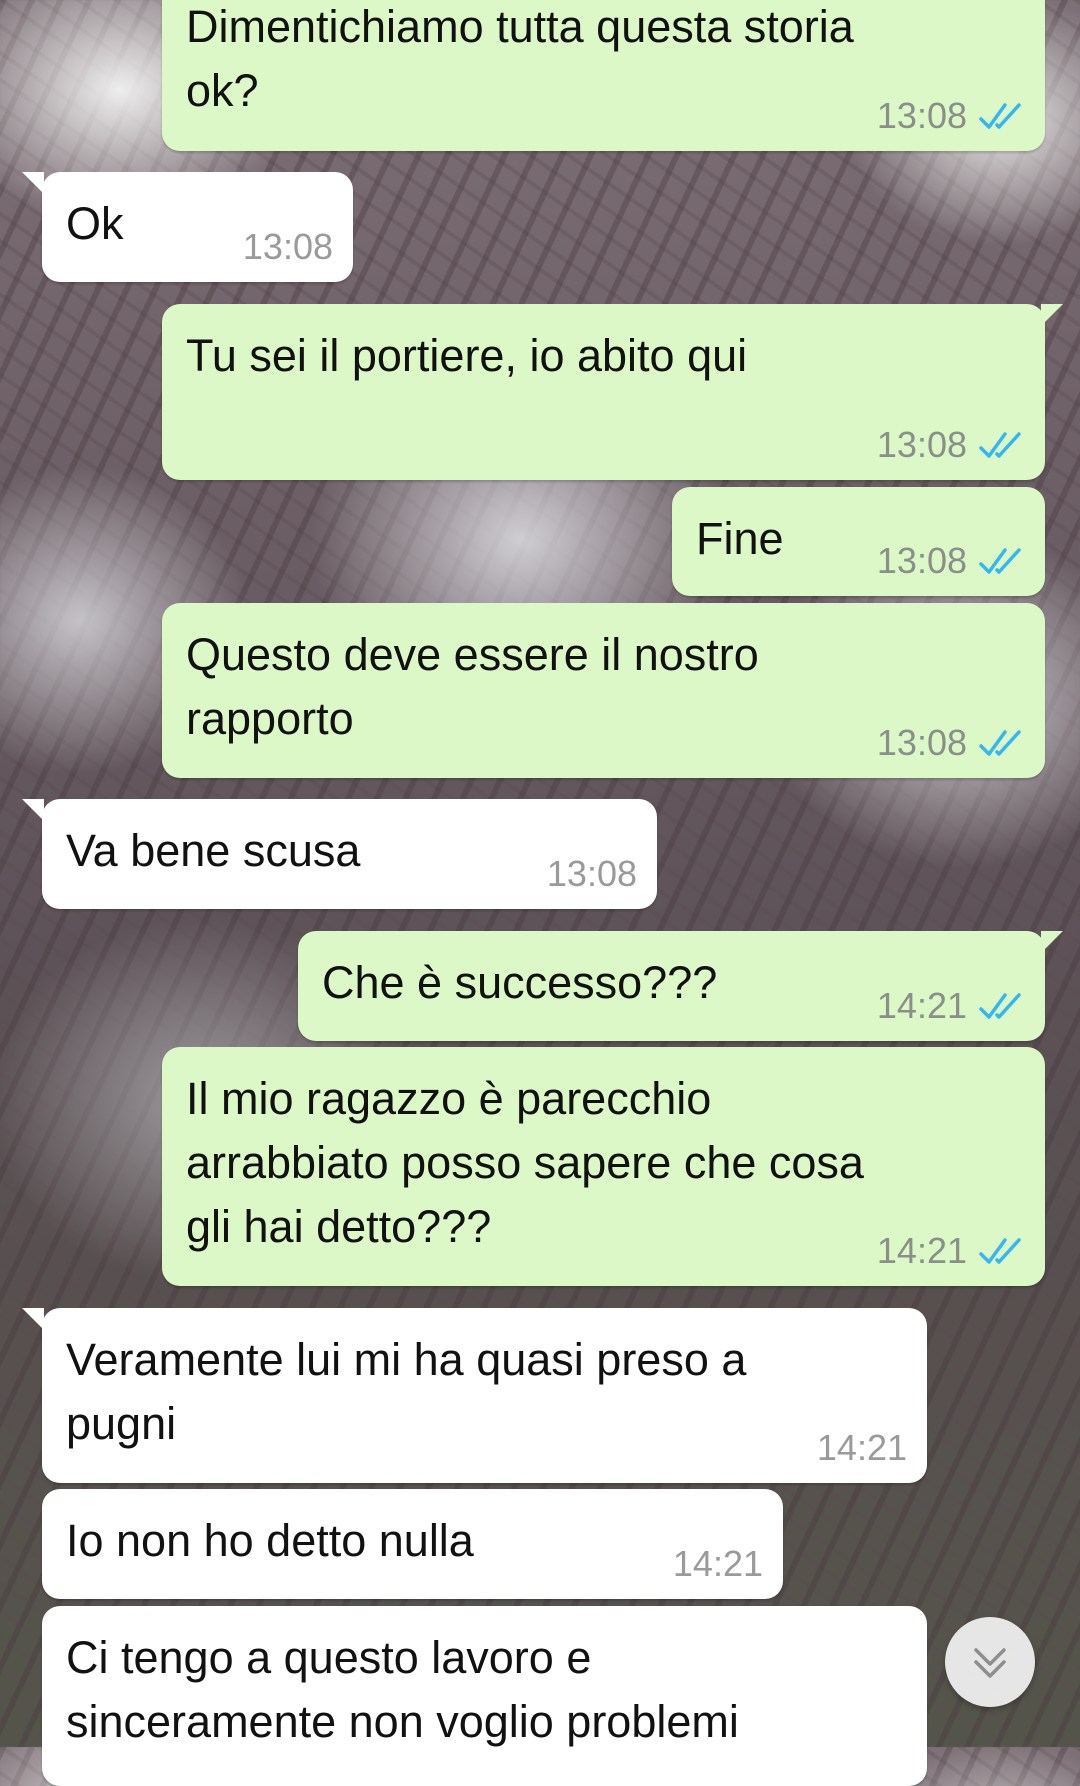 The height and width of the screenshot is (1786, 1080). Describe the element at coordinates (520, 58) in the screenshot. I see `message-text: Dimentichiamo tutta questa storia ok?` at that location.